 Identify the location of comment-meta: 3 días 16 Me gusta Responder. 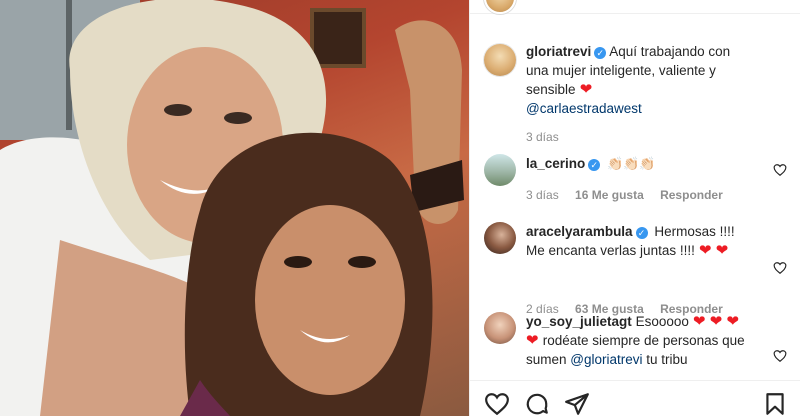
(631, 195).